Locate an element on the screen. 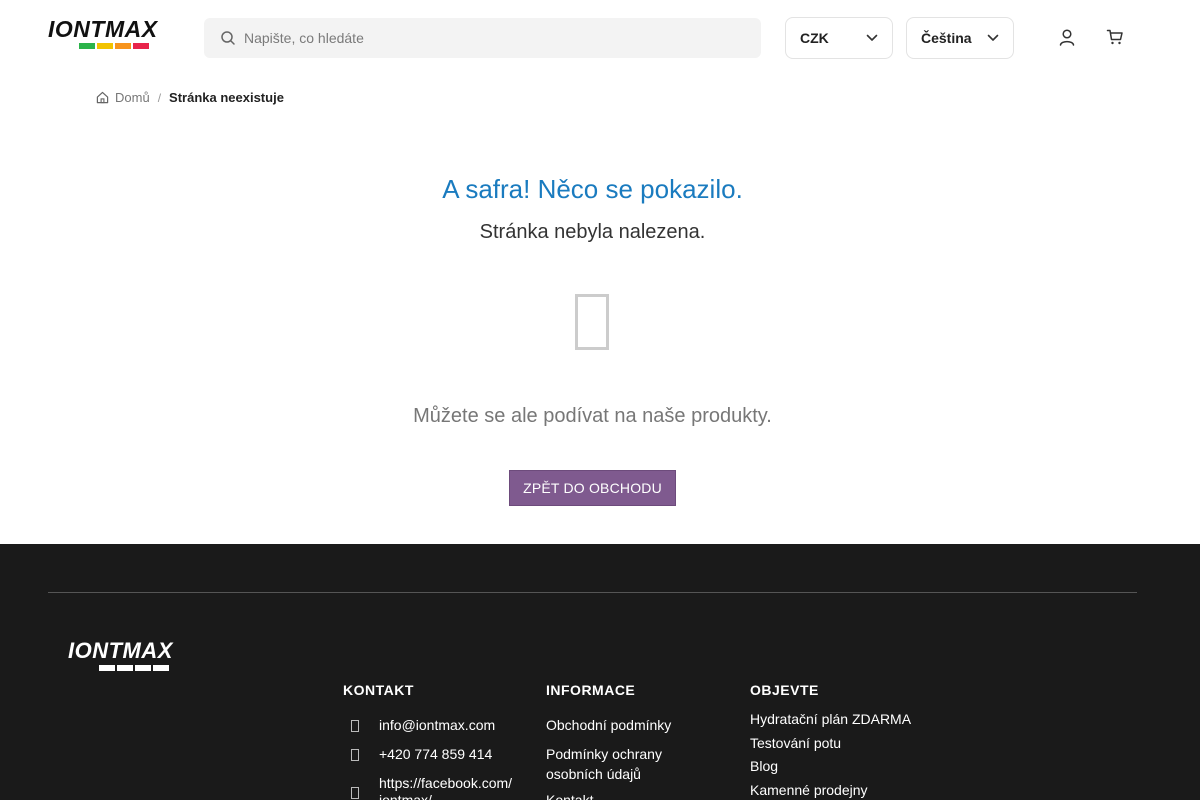 The width and height of the screenshot is (1200, 800). currency-value: CZK is located at coordinates (814, 38).